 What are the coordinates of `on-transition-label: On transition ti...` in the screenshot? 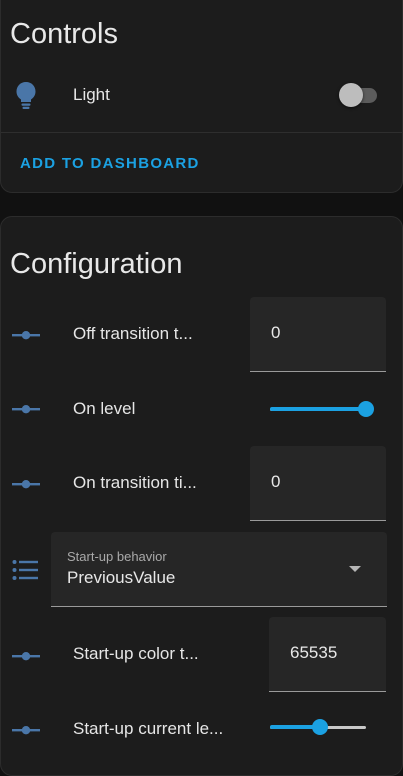 It's located at (135, 482).